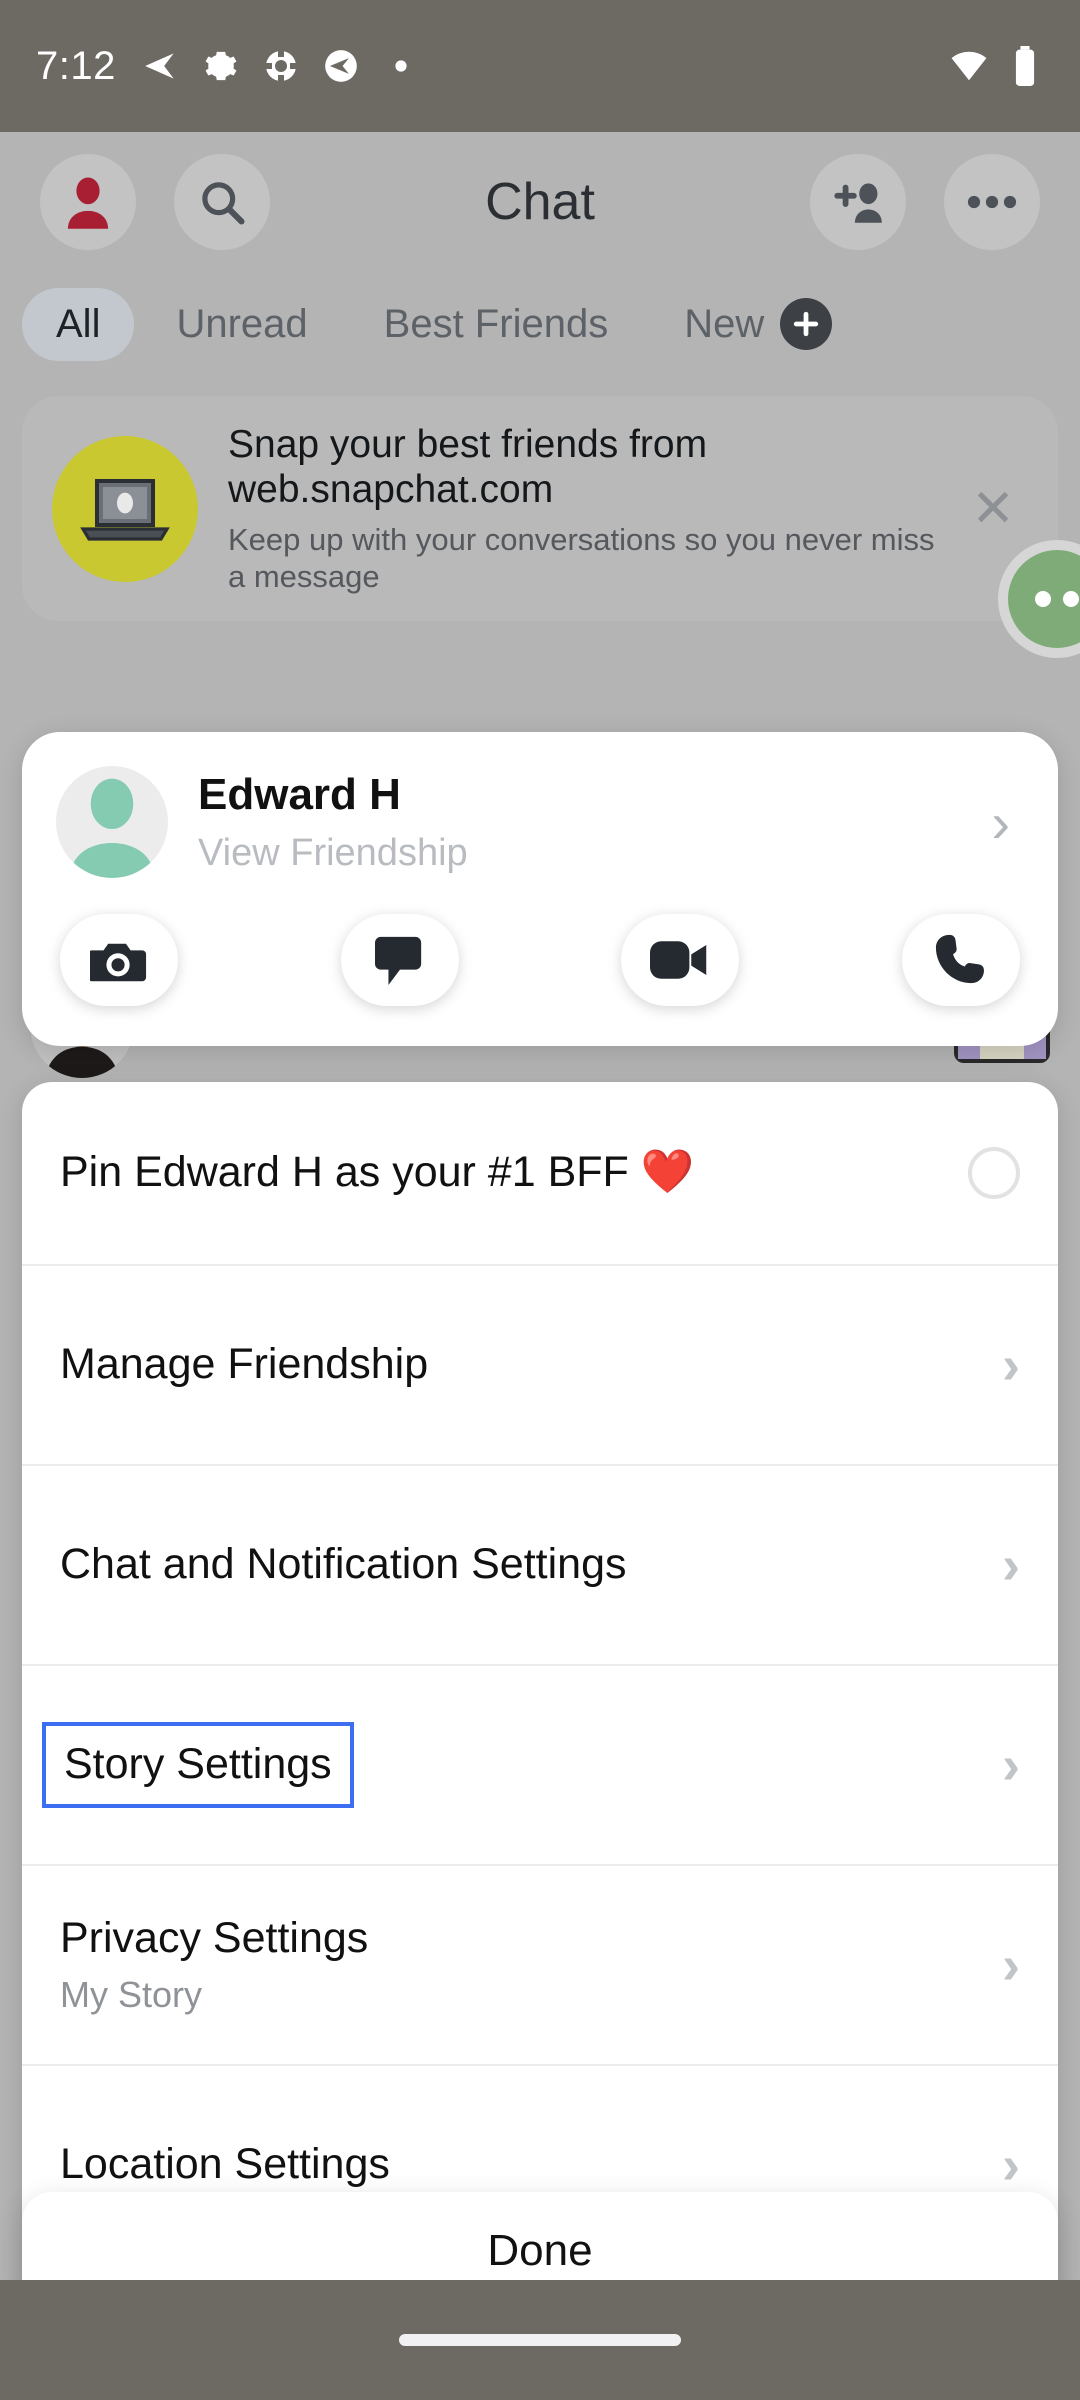 Image resolution: width=1080 pixels, height=2400 pixels. I want to click on menu-item-pin-bff: Pin Edward H as your #1 BFF ❤️, so click(540, 1173).